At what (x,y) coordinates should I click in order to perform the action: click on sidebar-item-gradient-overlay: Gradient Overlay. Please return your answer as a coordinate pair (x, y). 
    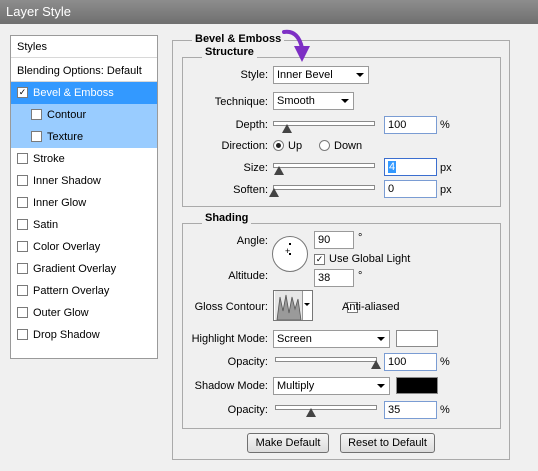
    Looking at the image, I should click on (84, 269).